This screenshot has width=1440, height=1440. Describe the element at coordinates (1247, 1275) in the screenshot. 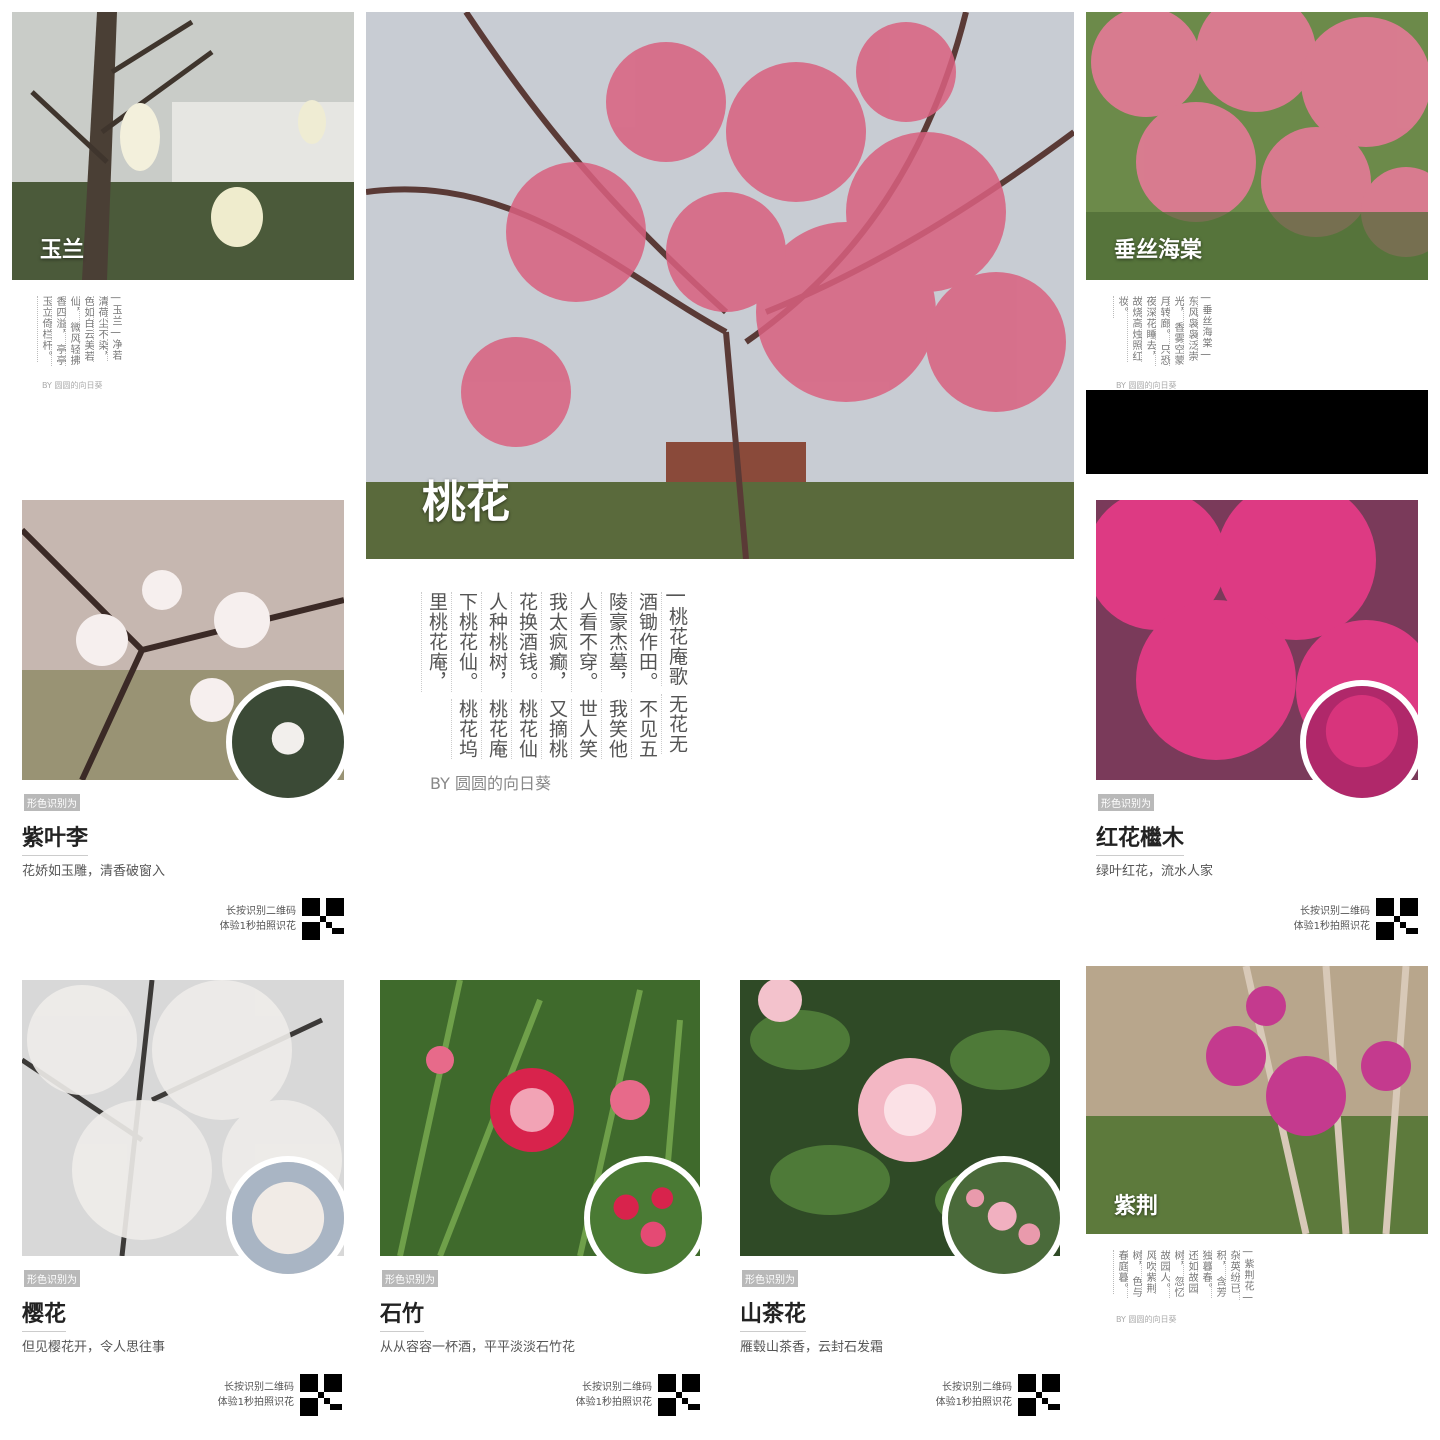

I see `poem-col: | 紫荆花 |` at that location.